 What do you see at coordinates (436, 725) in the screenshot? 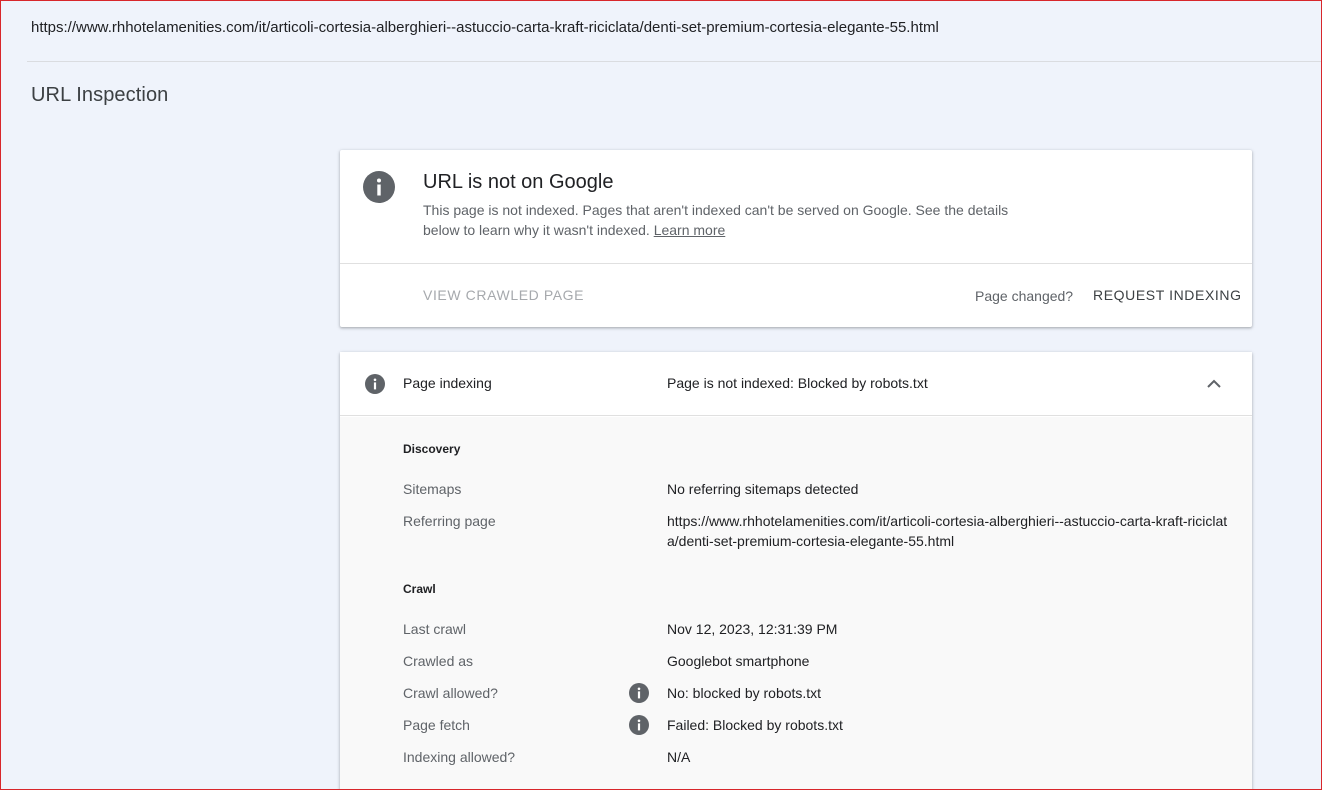
I see `page-fetch-label: Page fetch` at bounding box center [436, 725].